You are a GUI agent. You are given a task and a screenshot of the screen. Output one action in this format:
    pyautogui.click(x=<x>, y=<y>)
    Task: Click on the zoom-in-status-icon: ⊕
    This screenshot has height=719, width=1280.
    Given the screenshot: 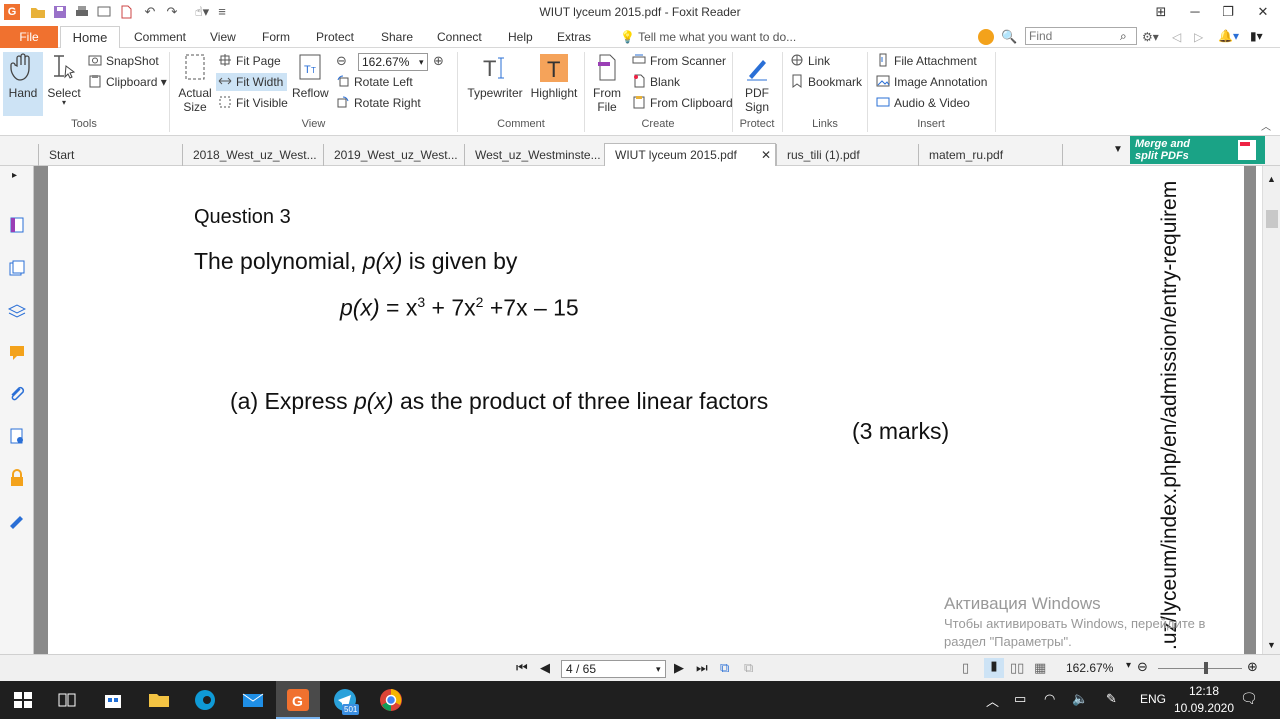 What is the action you would take?
    pyautogui.click(x=1252, y=667)
    